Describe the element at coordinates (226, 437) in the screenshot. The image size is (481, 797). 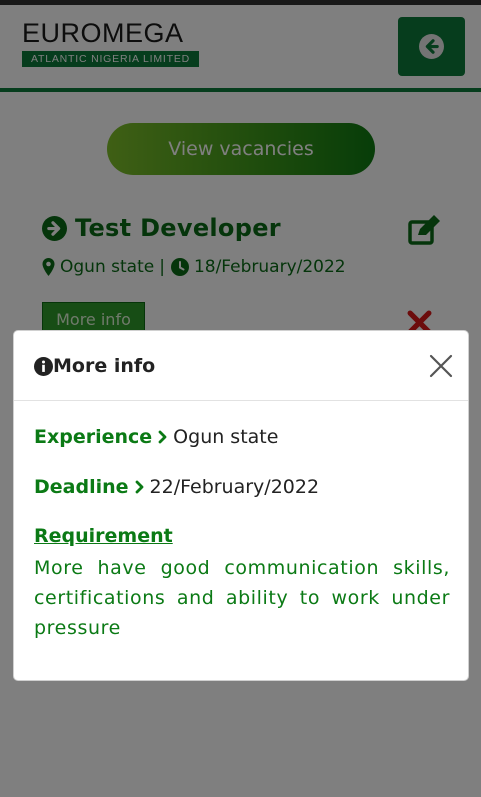
I see `experience-value: Ogun state` at that location.